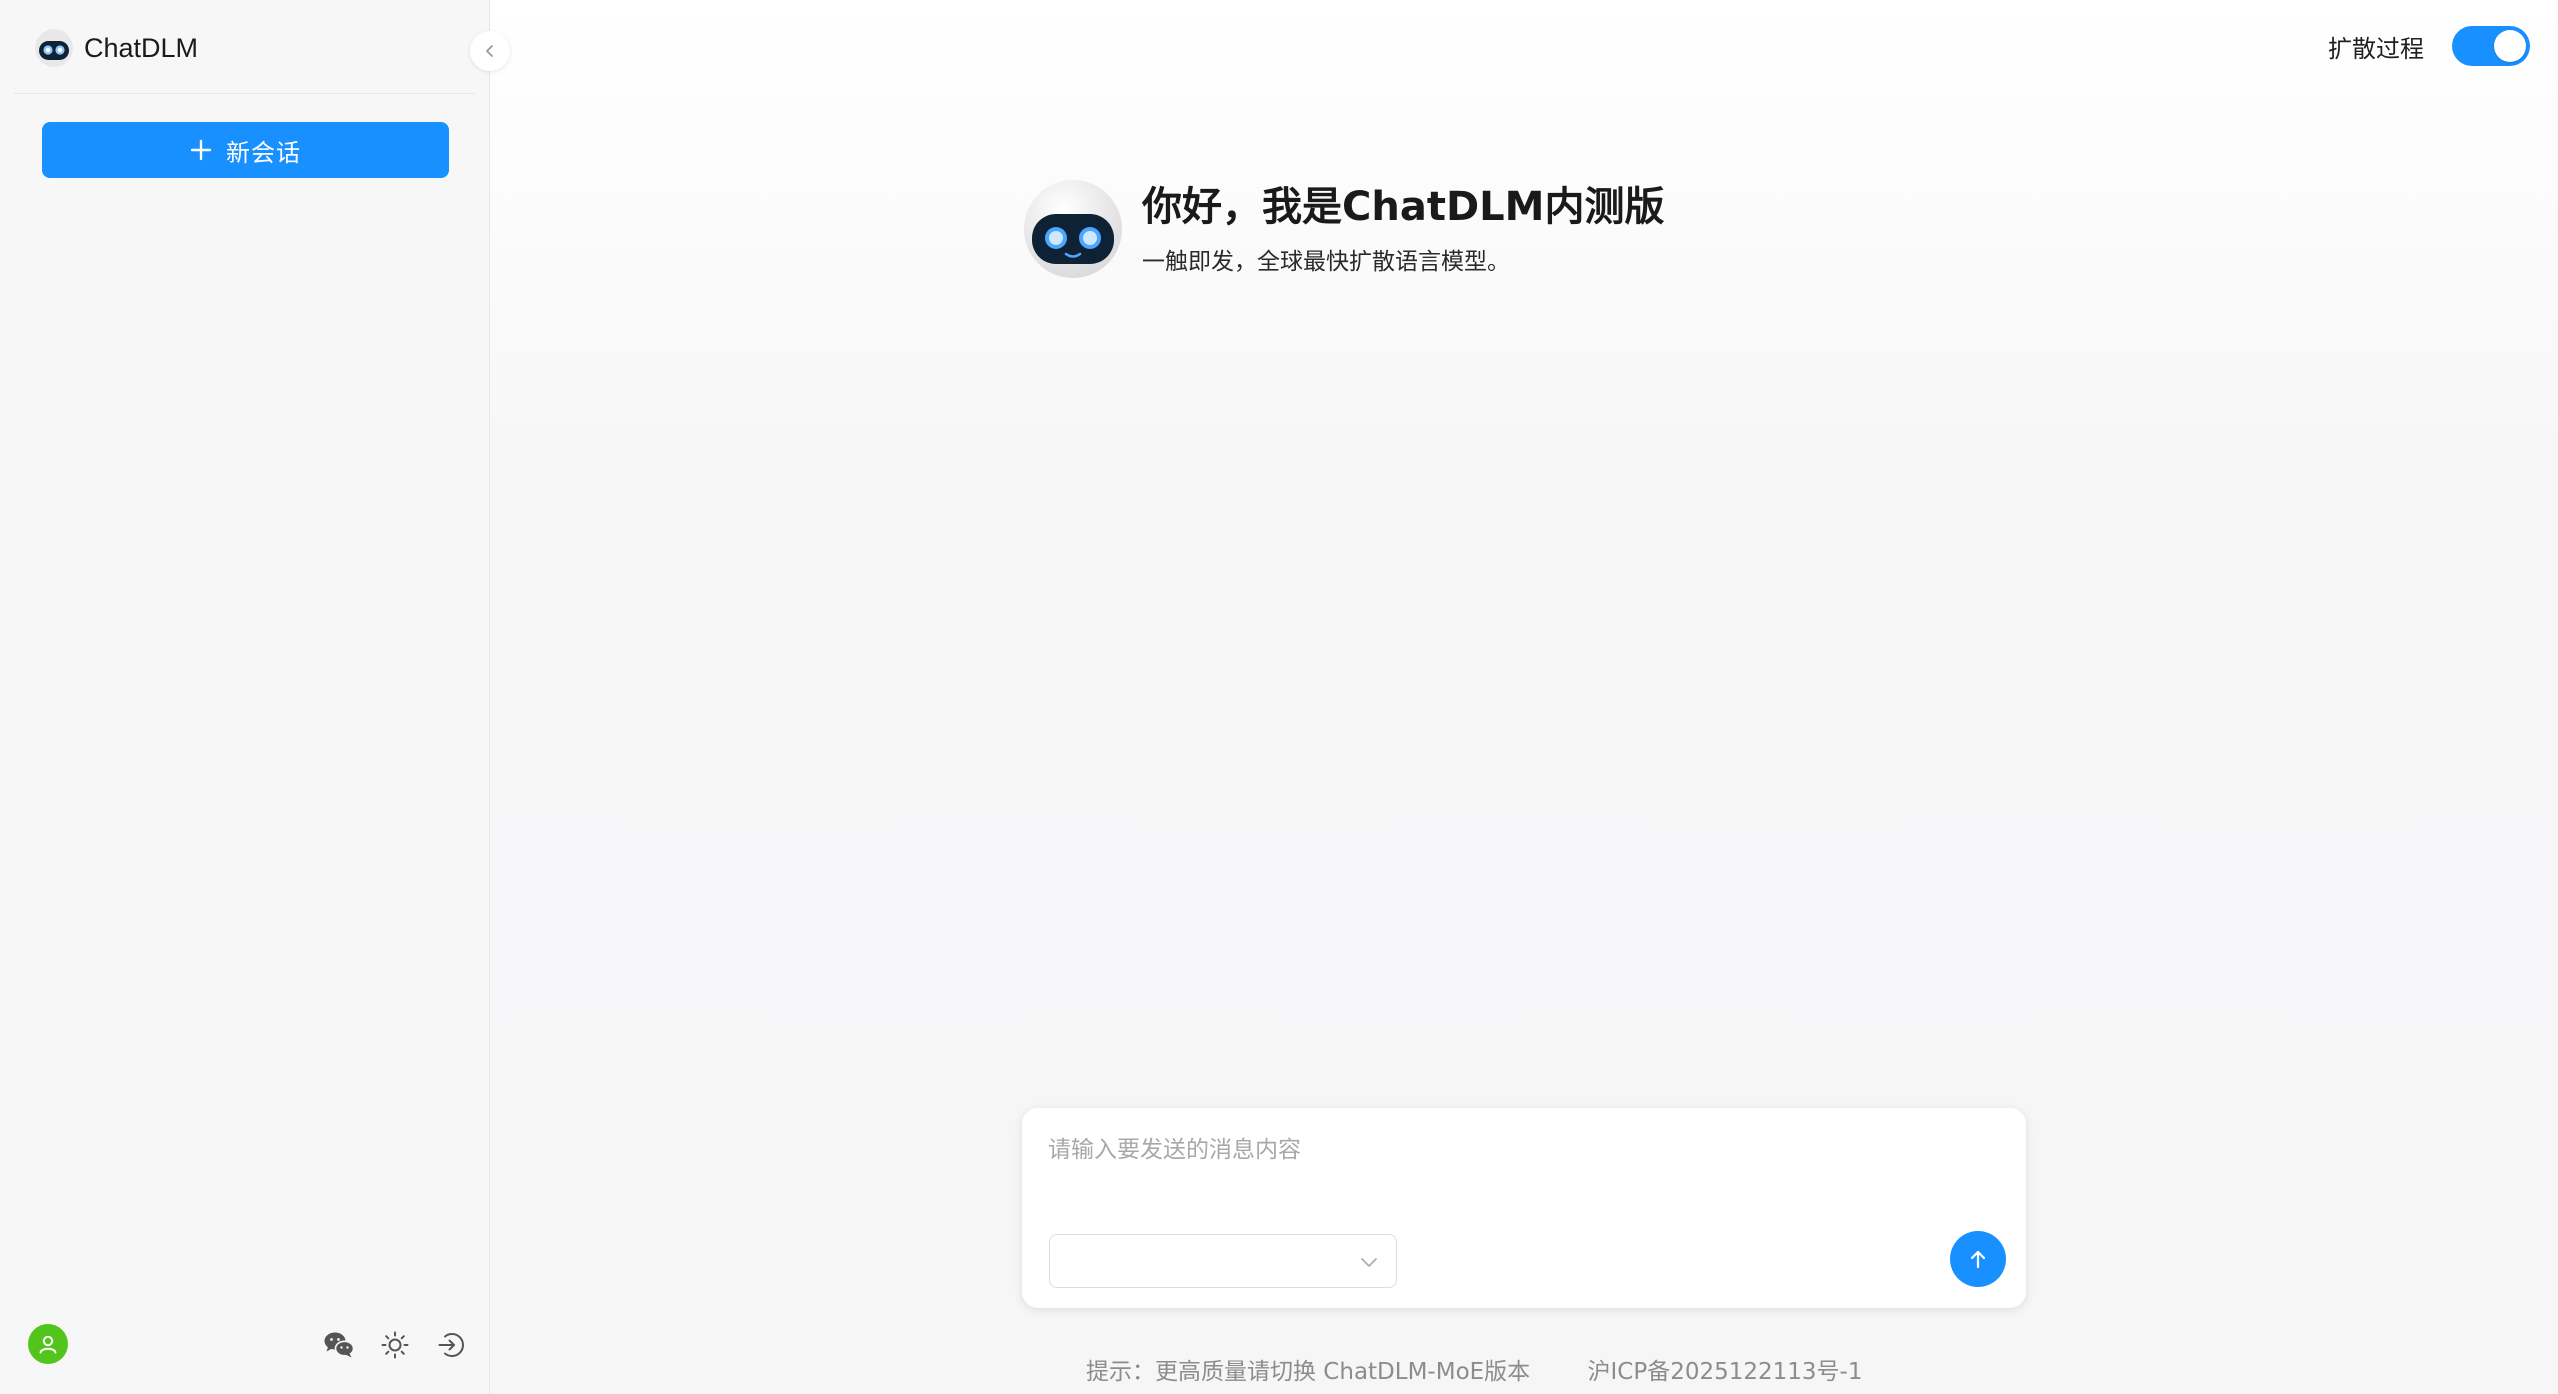 The width and height of the screenshot is (2558, 1394). I want to click on sidebar-footer, so click(244, 1349).